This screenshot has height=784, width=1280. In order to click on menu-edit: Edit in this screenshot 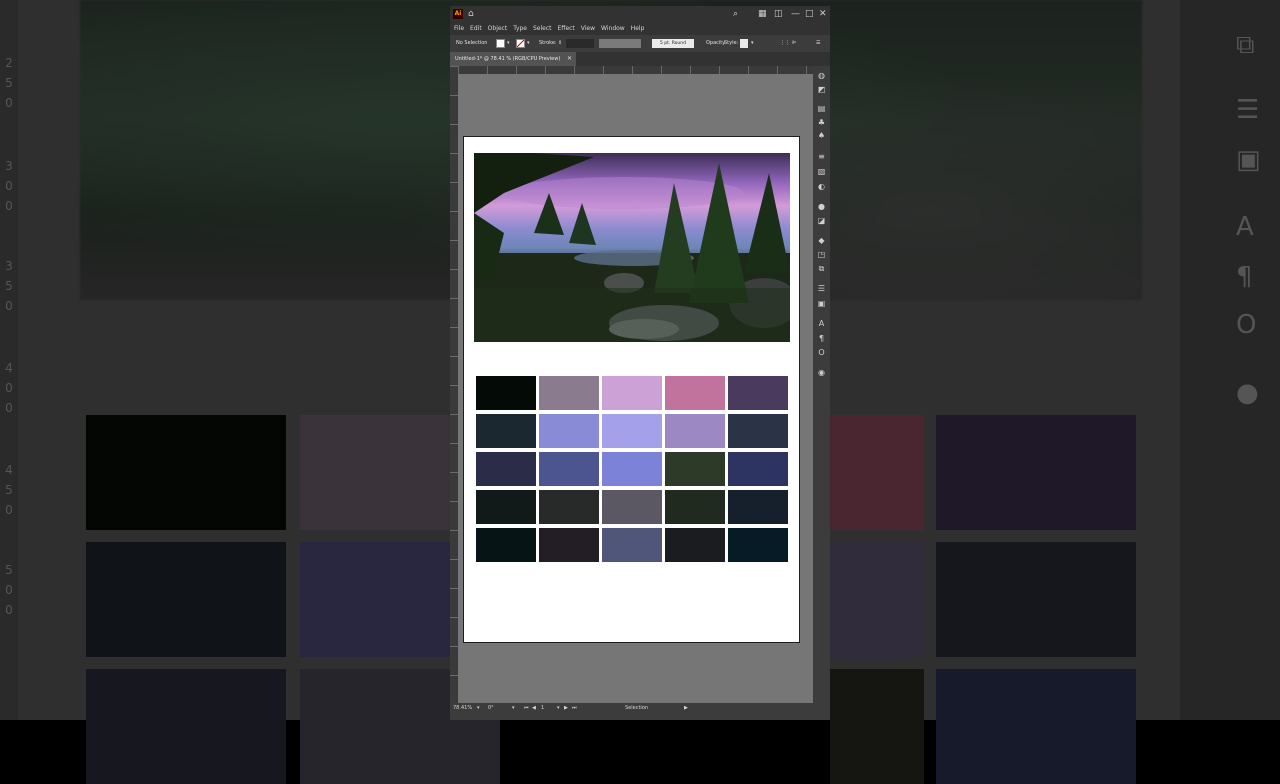, I will do `click(476, 28)`.